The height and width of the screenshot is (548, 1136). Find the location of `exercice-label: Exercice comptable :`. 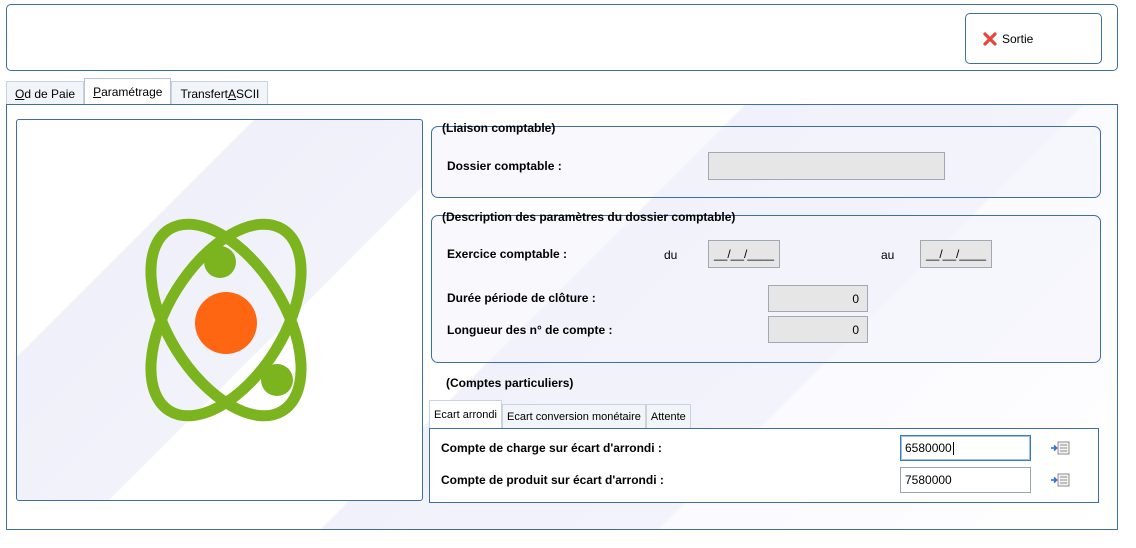

exercice-label: Exercice comptable : is located at coordinates (507, 254).